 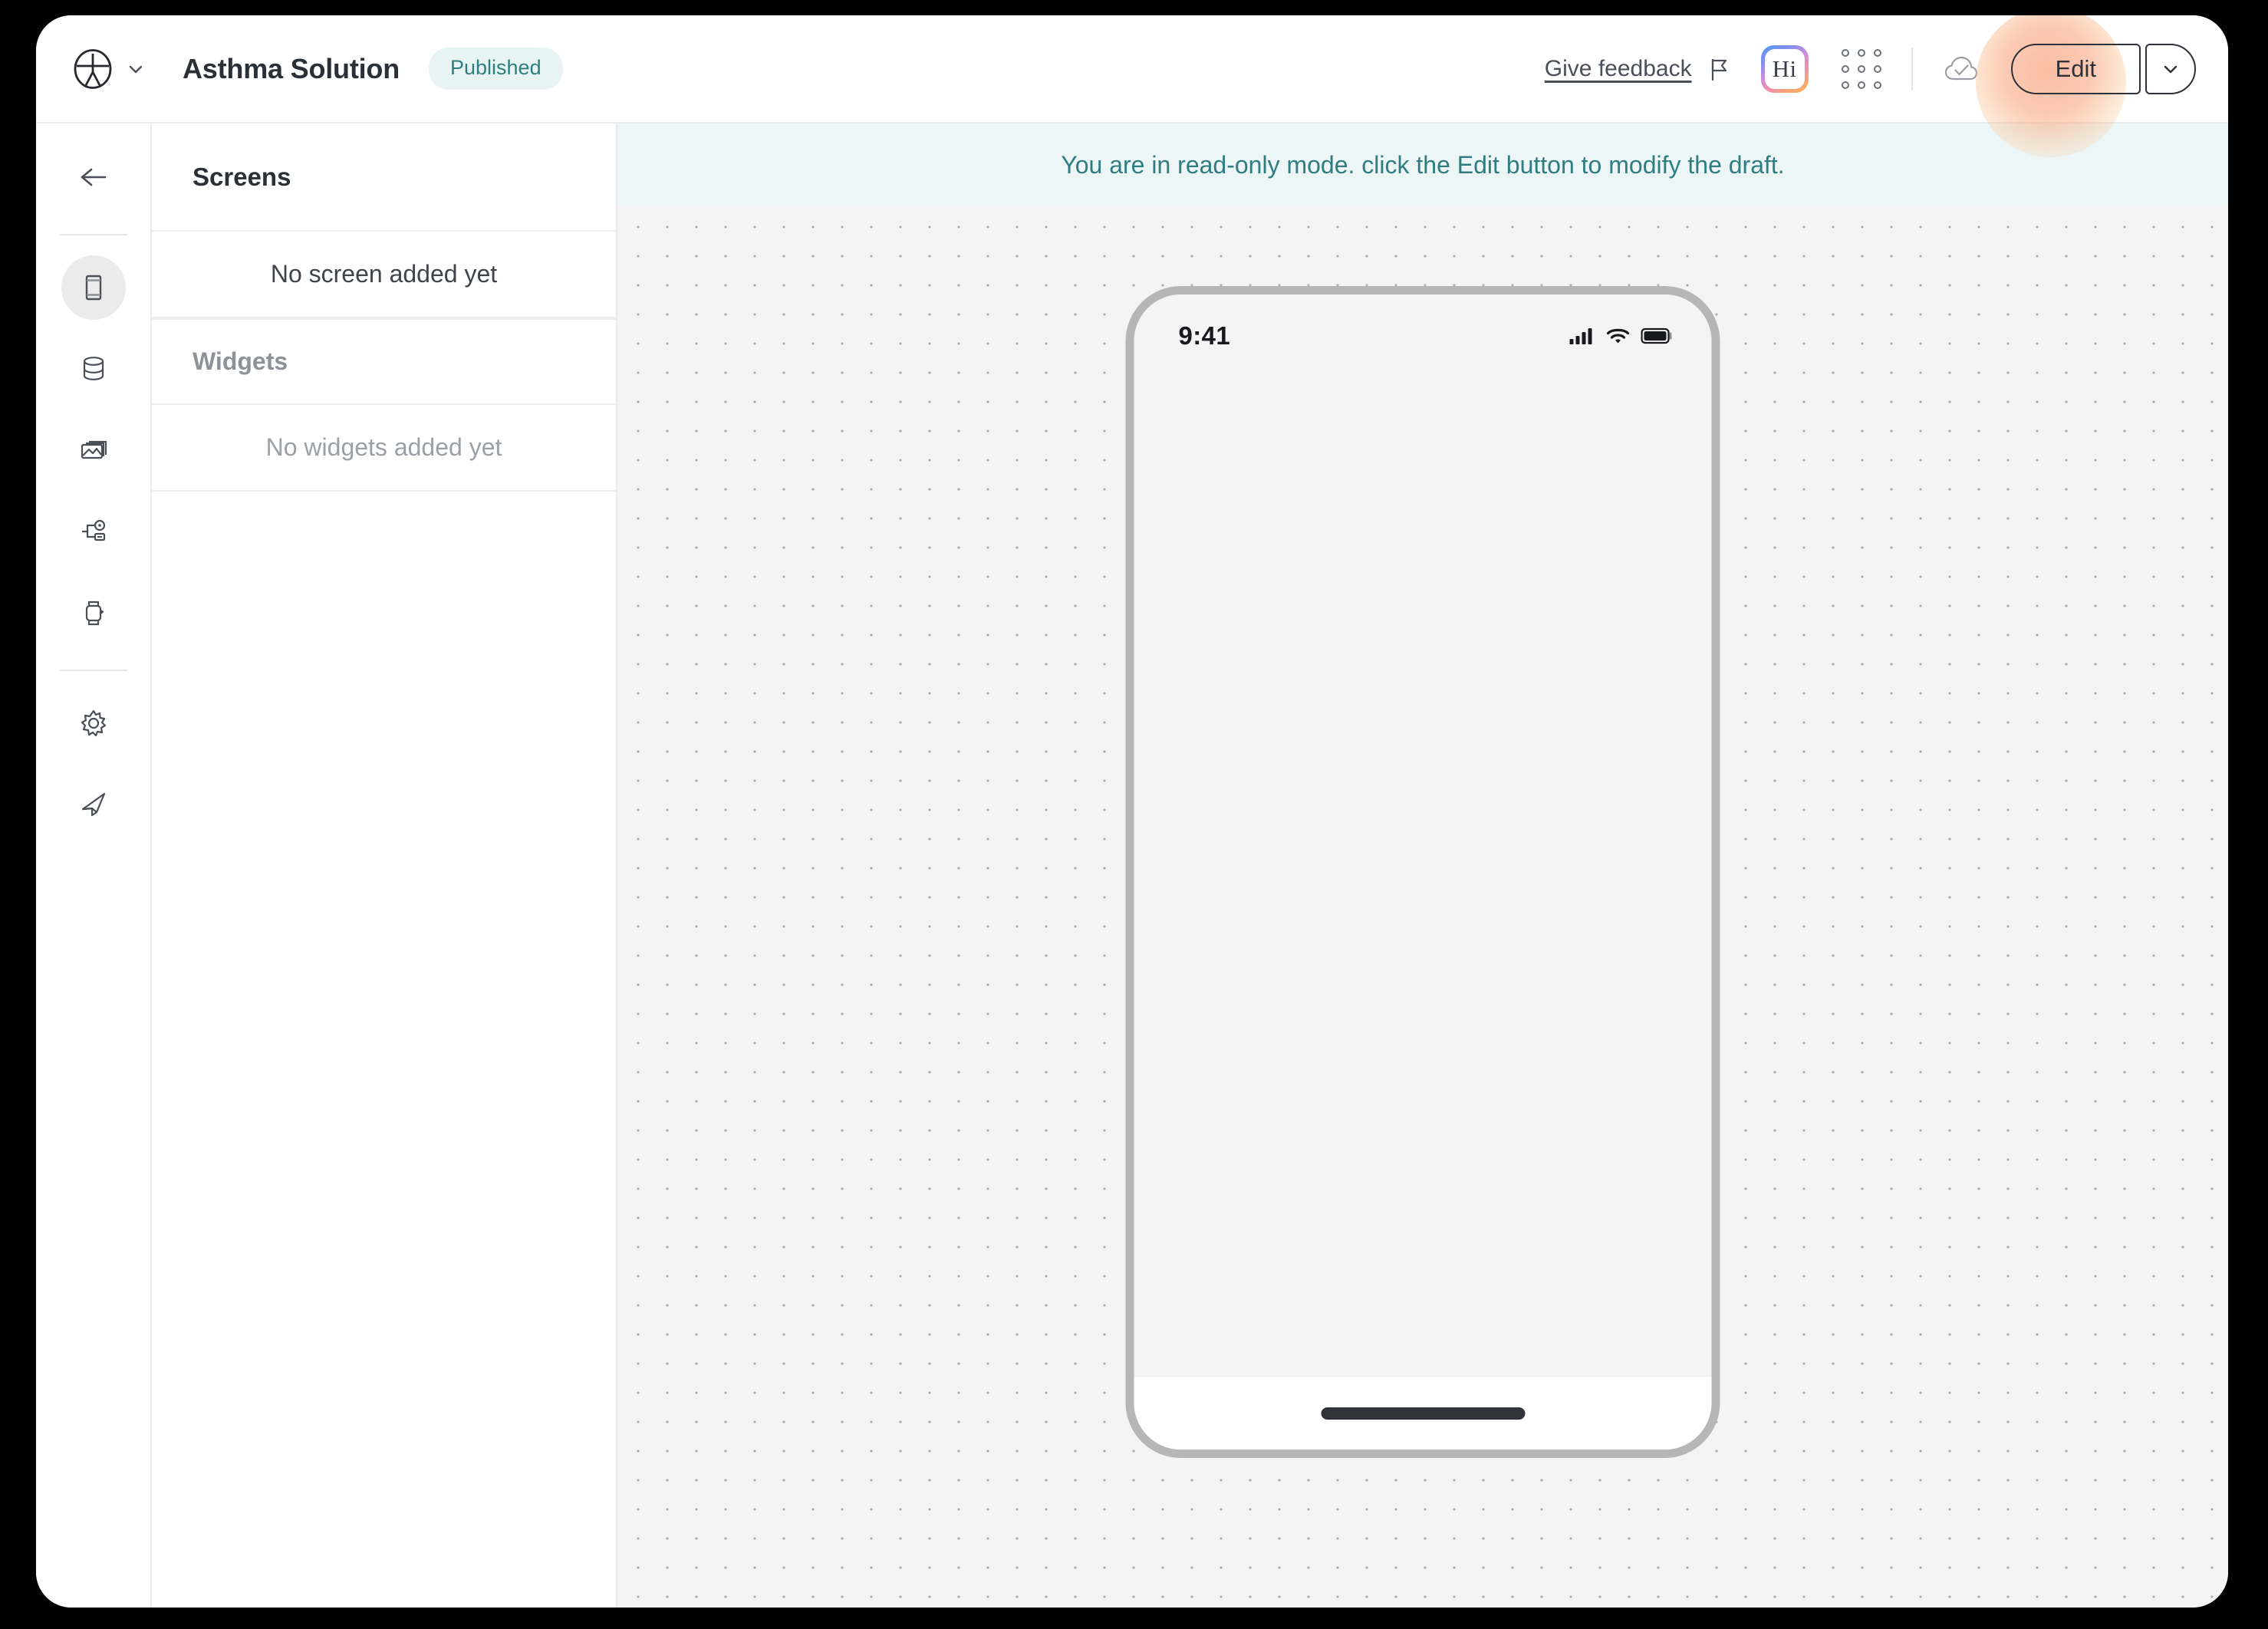 What do you see at coordinates (1961, 69) in the screenshot?
I see `cloud-check-icon` at bounding box center [1961, 69].